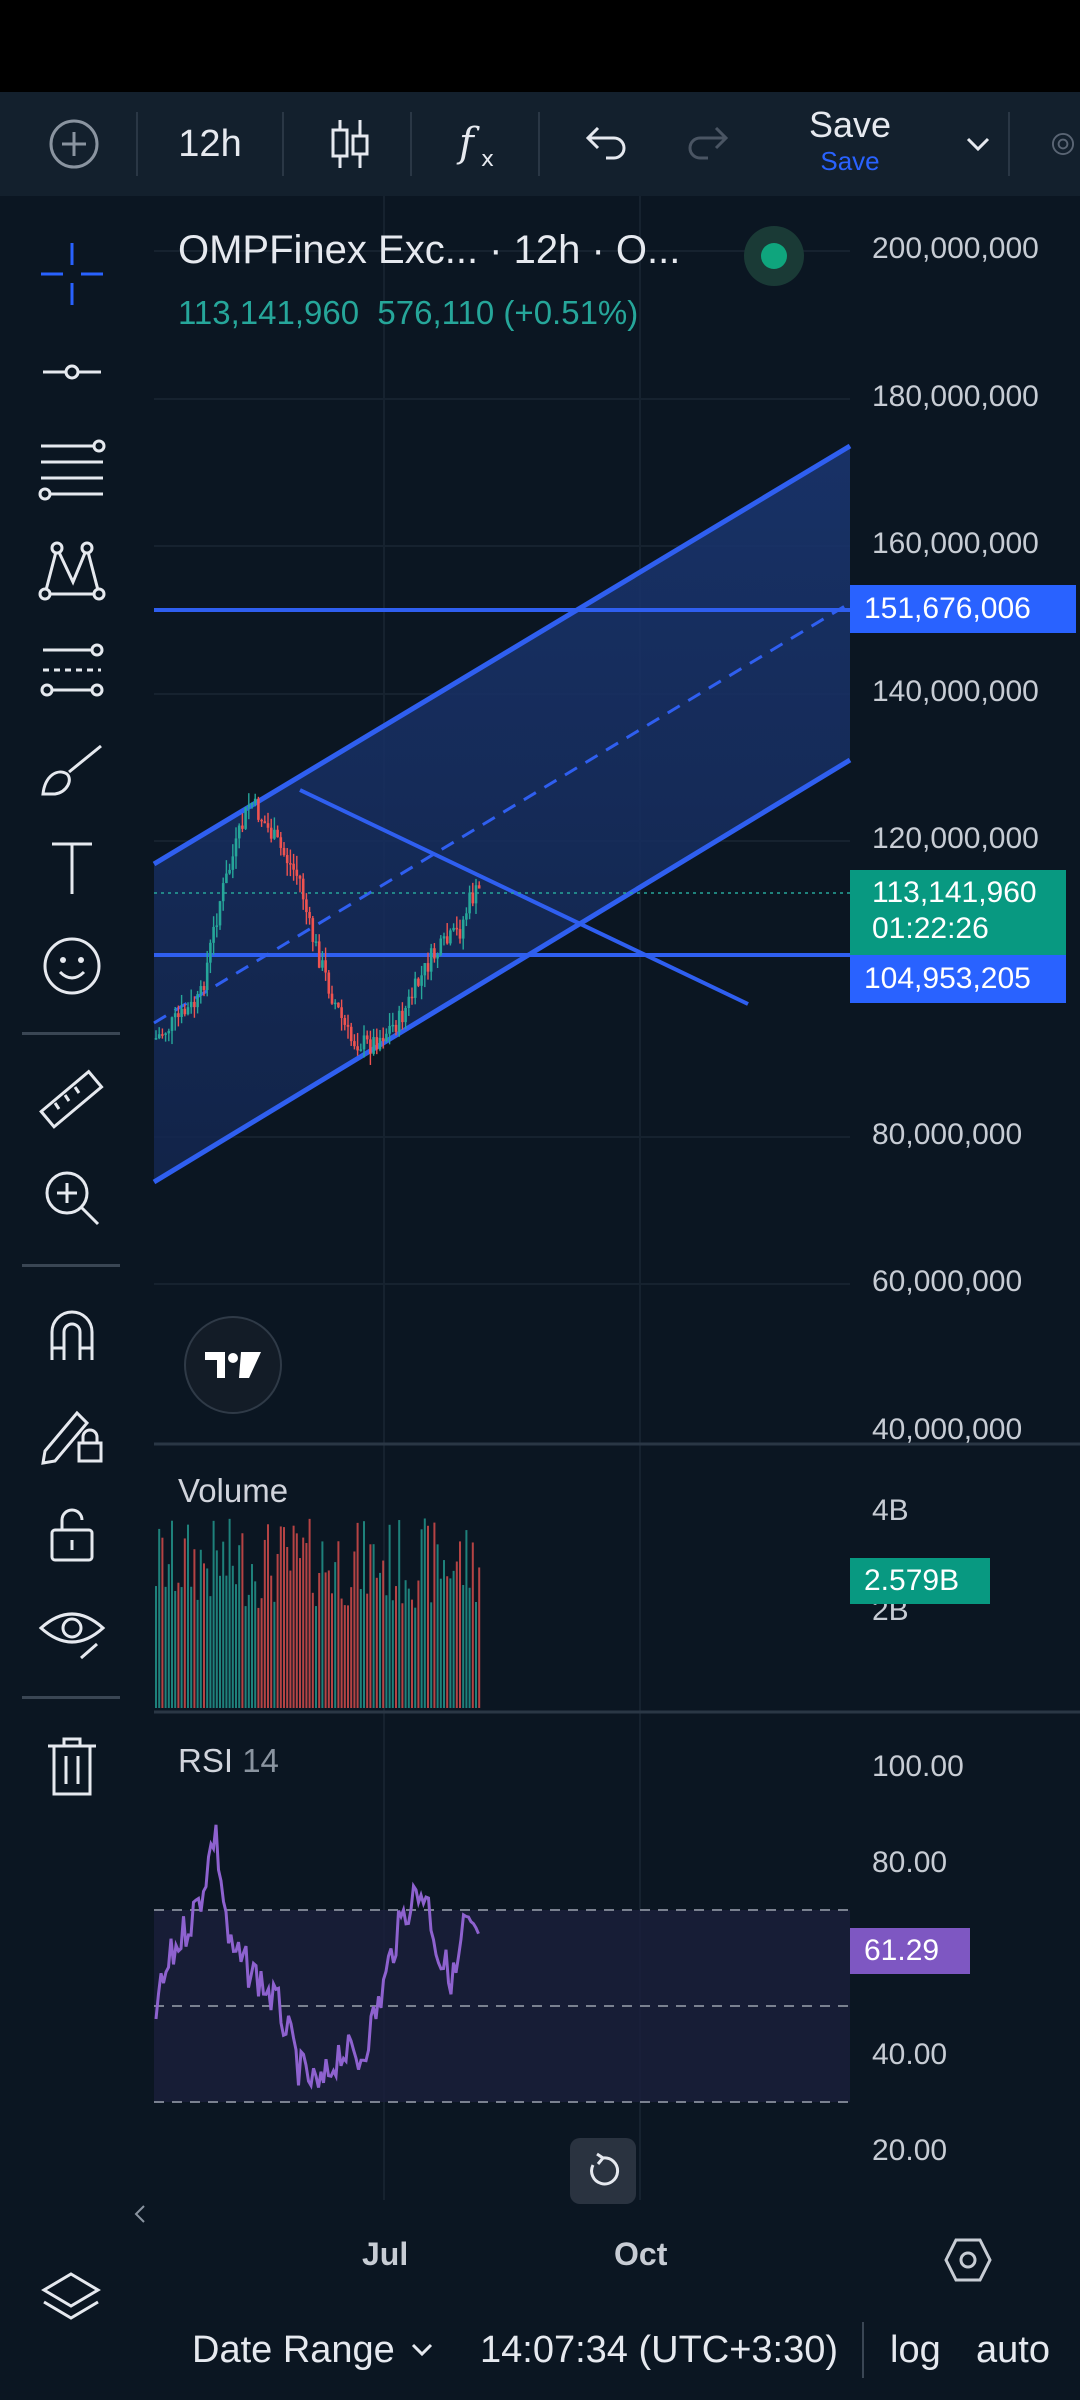 This screenshot has height=2400, width=1080. Describe the element at coordinates (71, 2297) in the screenshot. I see `layers-button` at that location.